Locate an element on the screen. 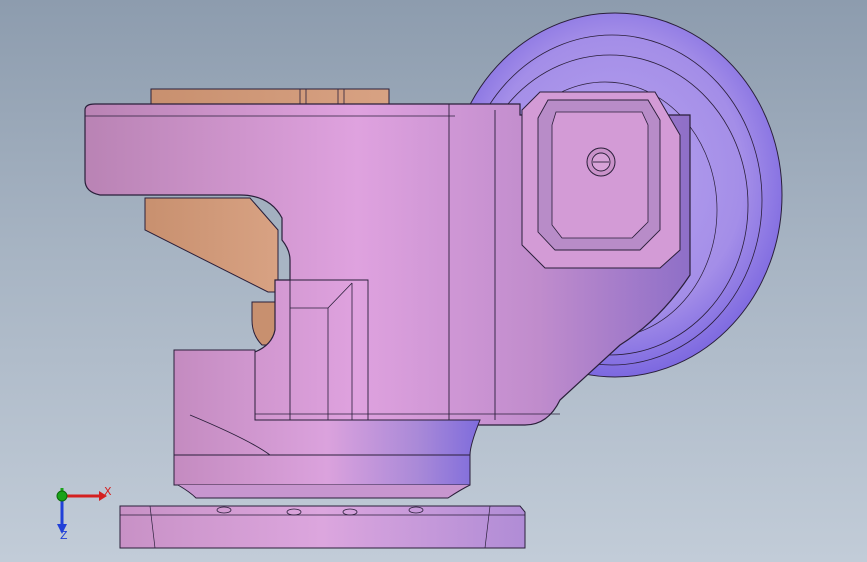  triad-x-label: X is located at coordinates (108, 491).